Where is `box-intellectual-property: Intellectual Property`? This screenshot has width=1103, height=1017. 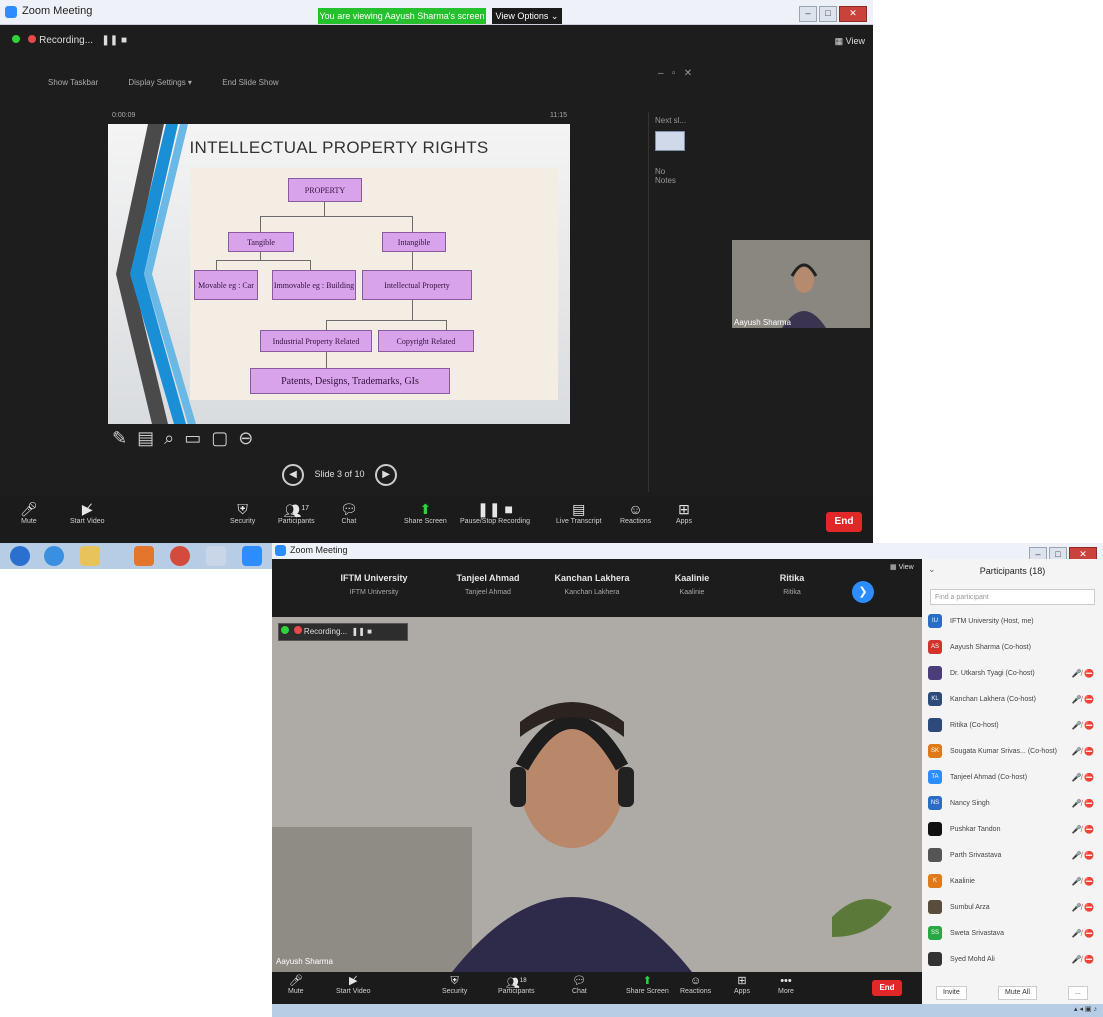 box-intellectual-property: Intellectual Property is located at coordinates (417, 285).